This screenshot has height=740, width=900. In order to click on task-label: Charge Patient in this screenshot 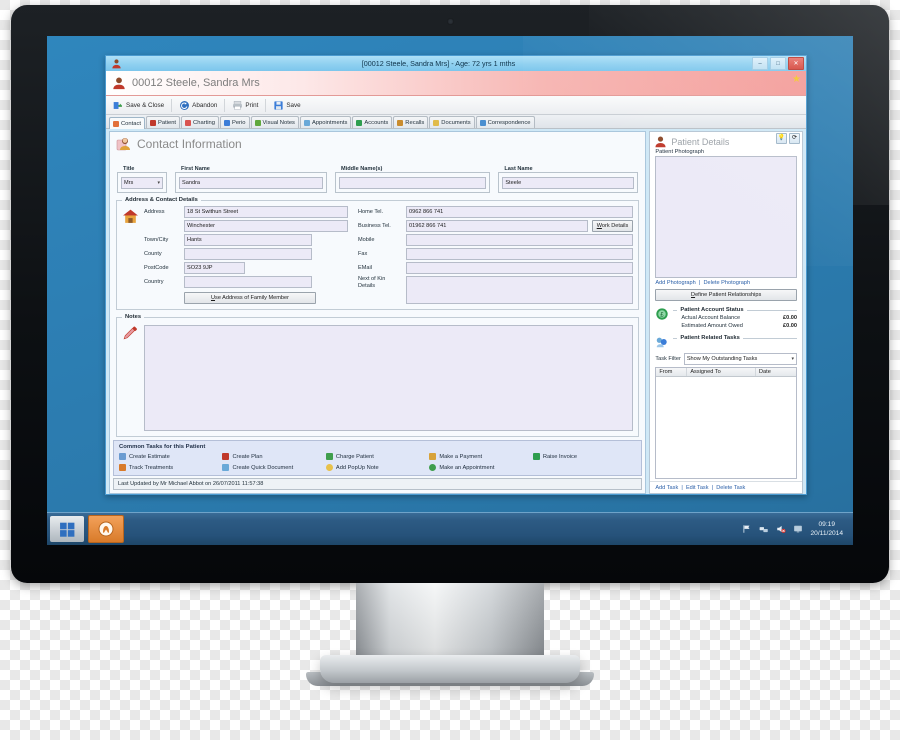, I will do `click(354, 456)`.